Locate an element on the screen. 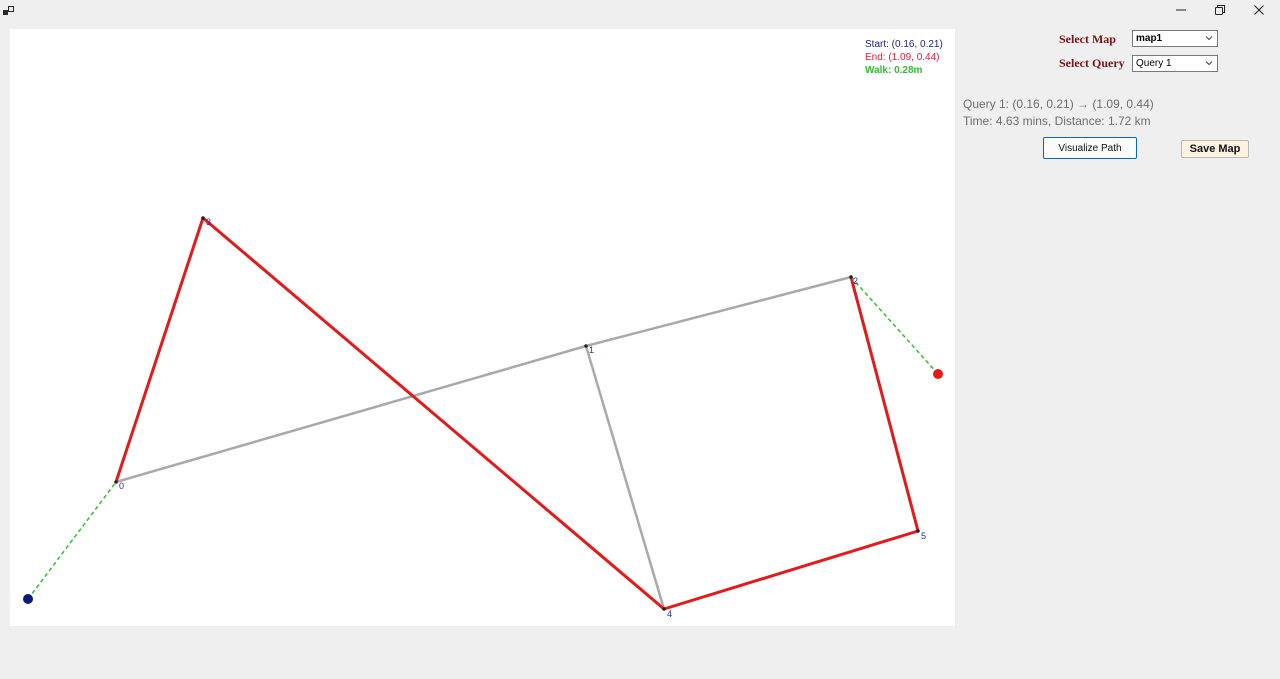 The width and height of the screenshot is (1280, 679). legend-end: End: (1.09, 0.44) is located at coordinates (902, 57).